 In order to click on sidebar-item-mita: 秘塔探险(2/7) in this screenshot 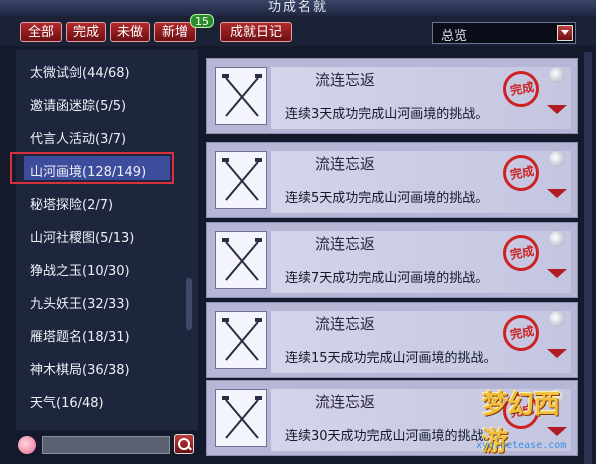, I will do `click(71, 203)`.